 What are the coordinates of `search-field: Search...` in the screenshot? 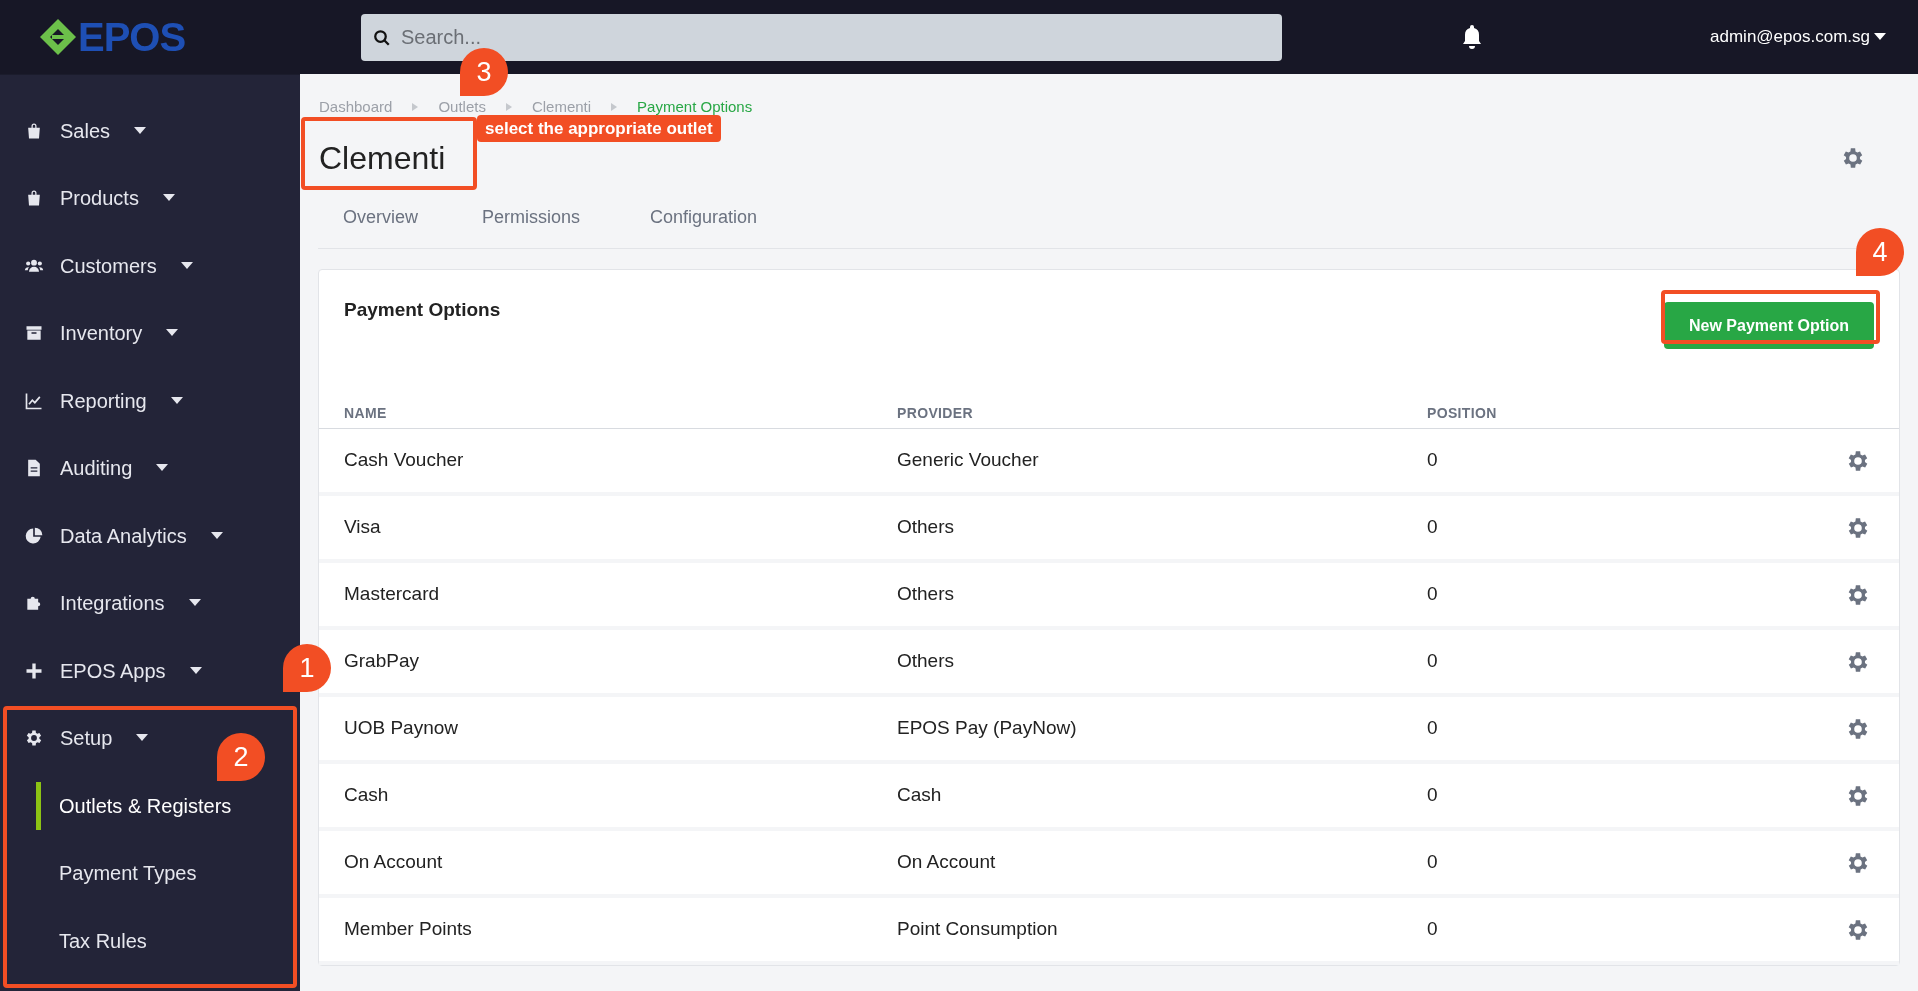 It's located at (821, 37).